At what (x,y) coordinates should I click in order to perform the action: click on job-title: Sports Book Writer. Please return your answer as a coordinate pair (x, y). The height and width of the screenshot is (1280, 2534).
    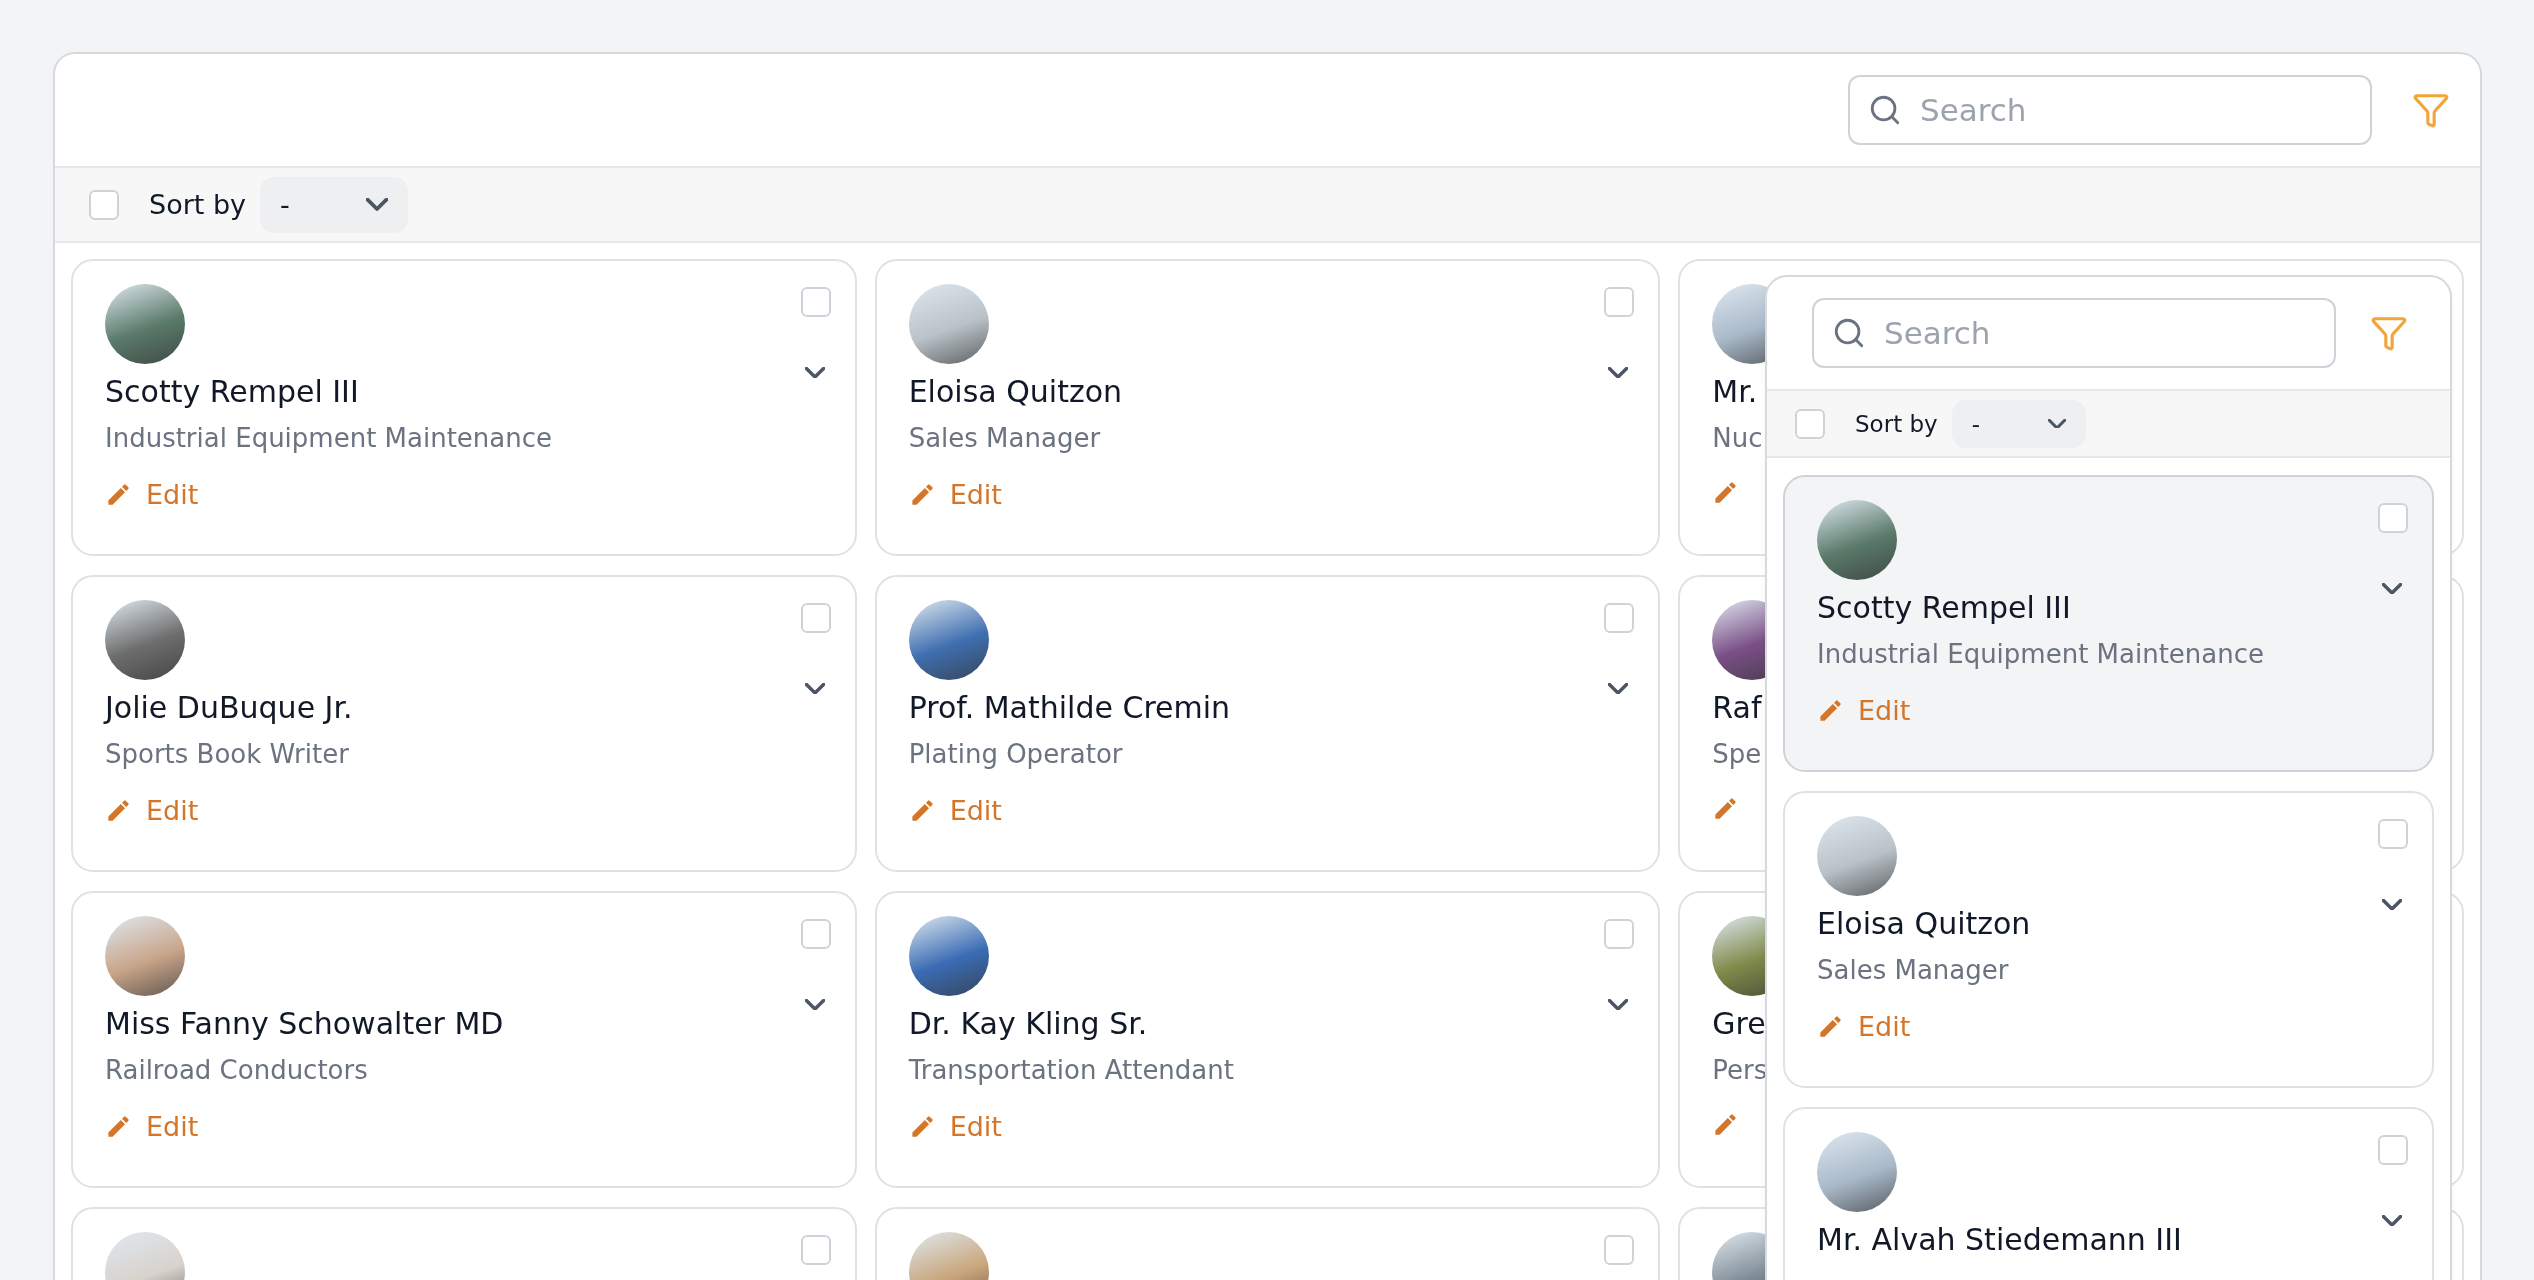
    Looking at the image, I should click on (227, 754).